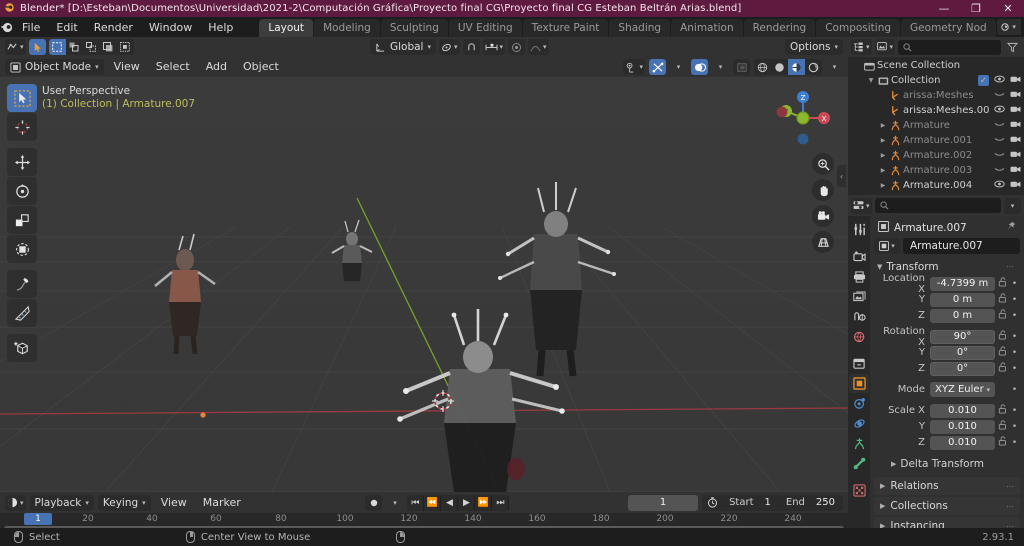 The height and width of the screenshot is (546, 1024). I want to click on properties-options-chevron-icon: ▾, so click(1012, 205).